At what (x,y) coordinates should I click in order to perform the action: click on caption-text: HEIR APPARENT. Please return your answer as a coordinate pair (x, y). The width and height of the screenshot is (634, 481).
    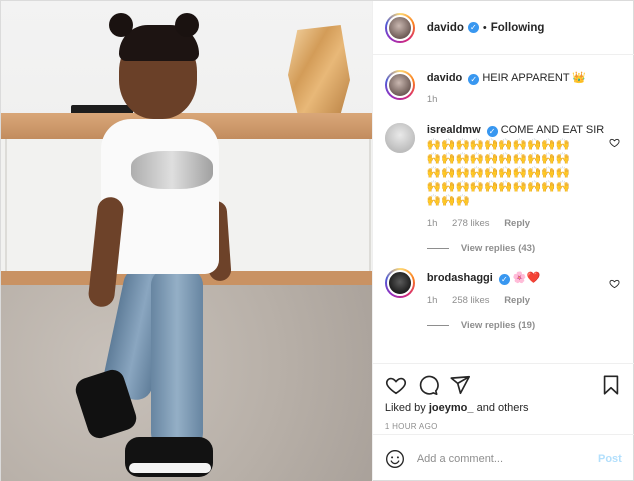
    Looking at the image, I should click on (526, 78).